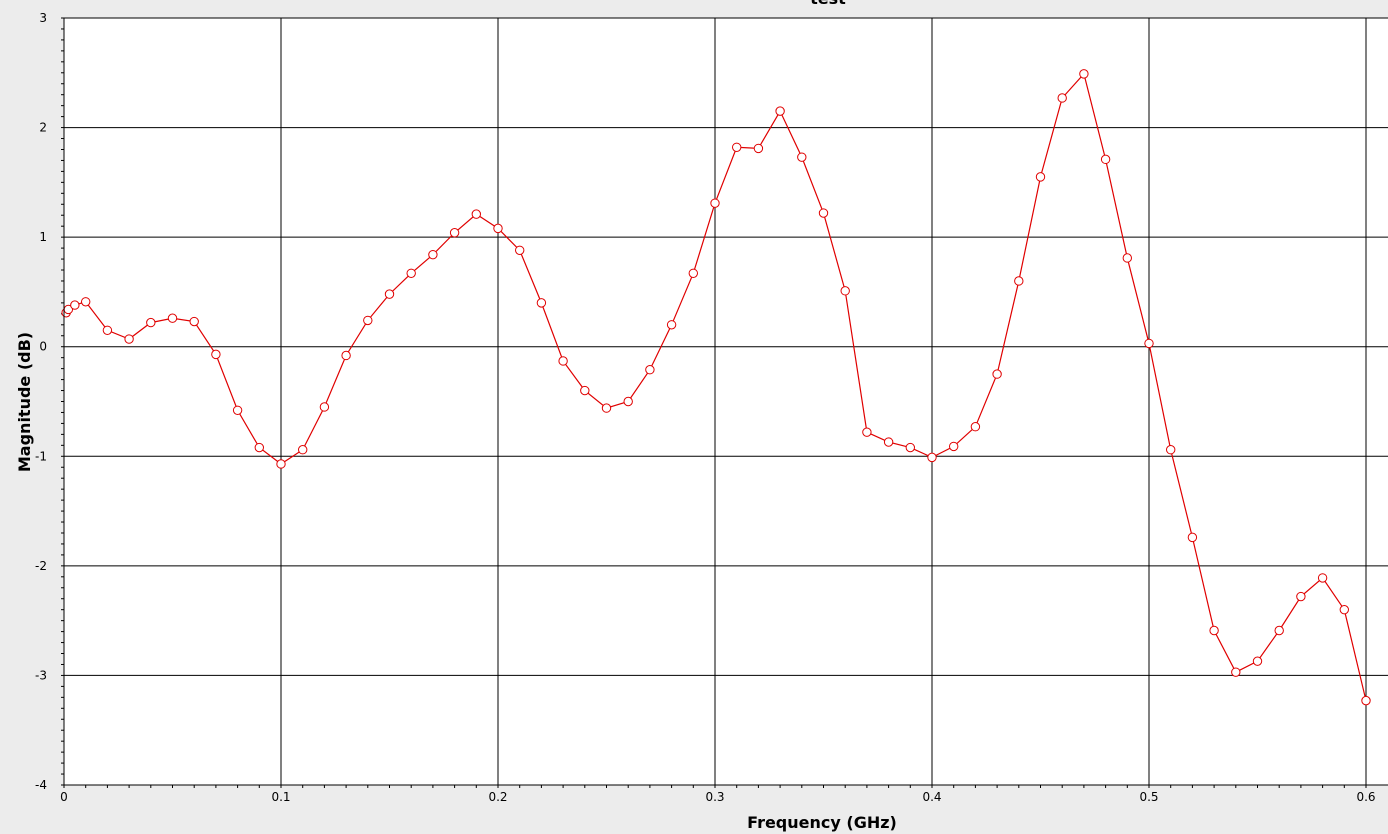 The height and width of the screenshot is (834, 1388). What do you see at coordinates (43, 18) in the screenshot?
I see `y-tick-label: 3` at bounding box center [43, 18].